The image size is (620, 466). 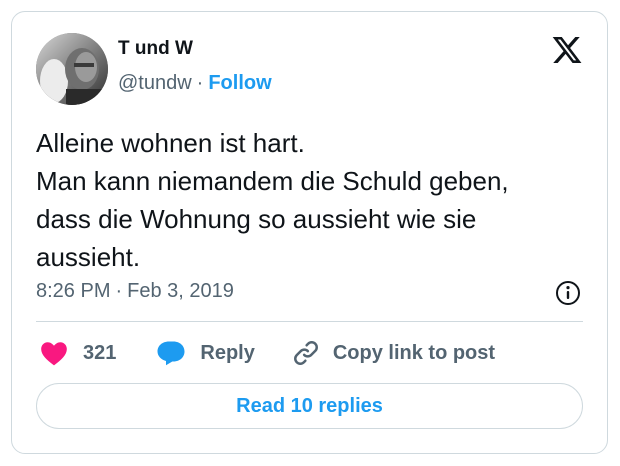 What do you see at coordinates (88, 257) in the screenshot?
I see `tweet-text-line: aussieht.` at bounding box center [88, 257].